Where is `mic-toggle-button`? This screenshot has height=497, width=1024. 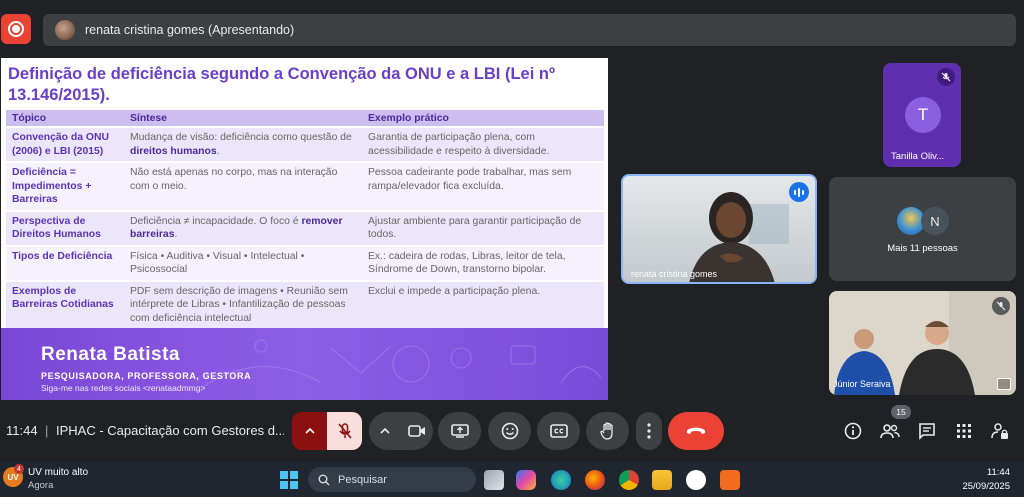 mic-toggle-button is located at coordinates (344, 431).